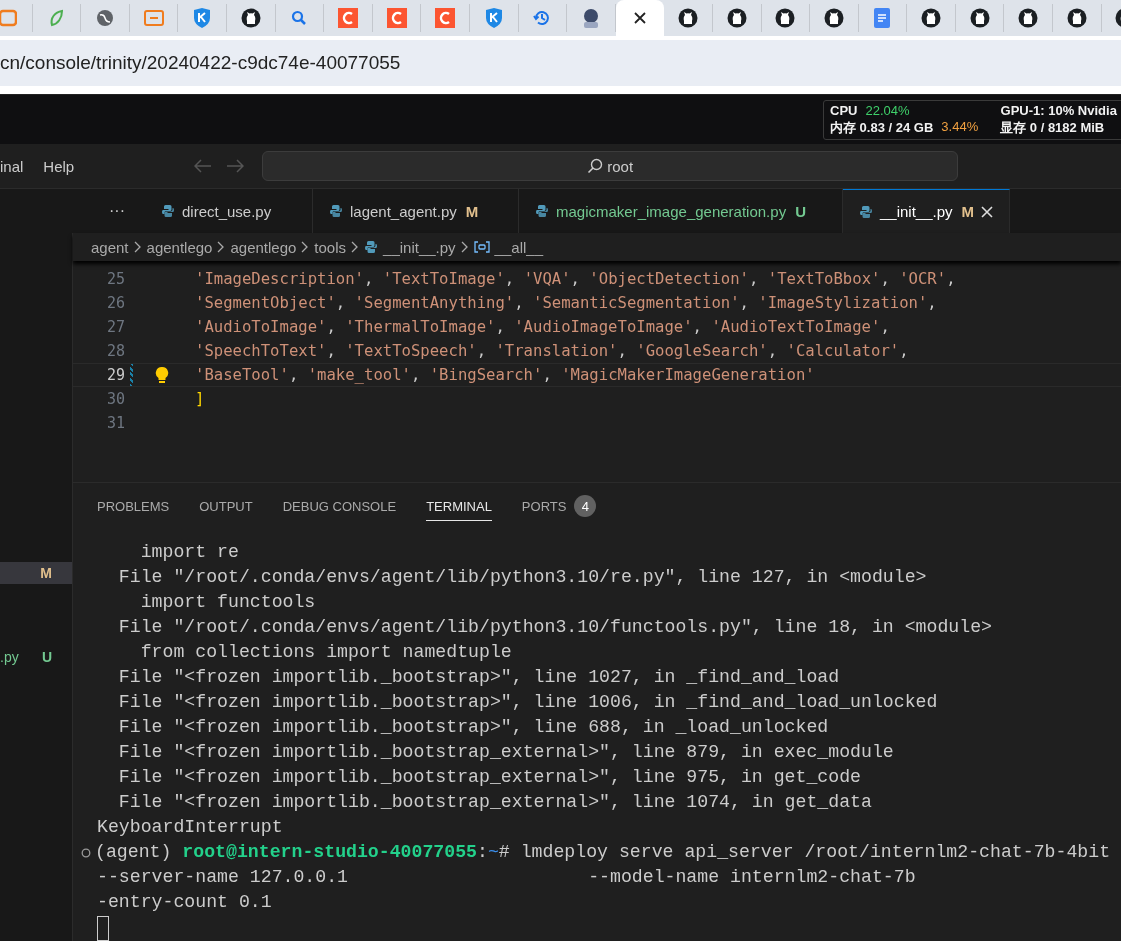 Image resolution: width=1121 pixels, height=941 pixels. What do you see at coordinates (479, 677) in the screenshot?
I see `terminal-line: File "<frozen importlib._bootstrap>", line 1027, in _find_and_load` at bounding box center [479, 677].